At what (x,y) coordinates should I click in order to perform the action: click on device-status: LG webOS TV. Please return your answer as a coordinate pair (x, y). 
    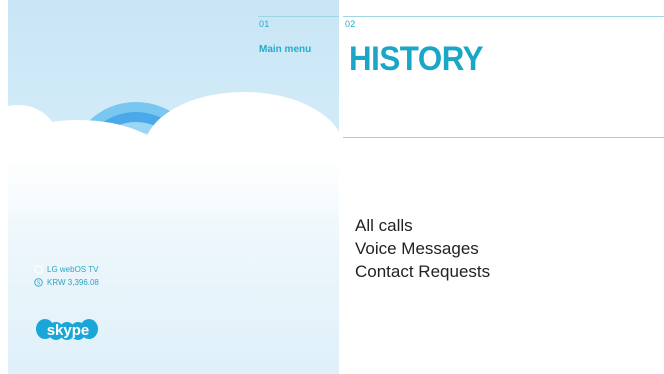
    Looking at the image, I should click on (66, 269).